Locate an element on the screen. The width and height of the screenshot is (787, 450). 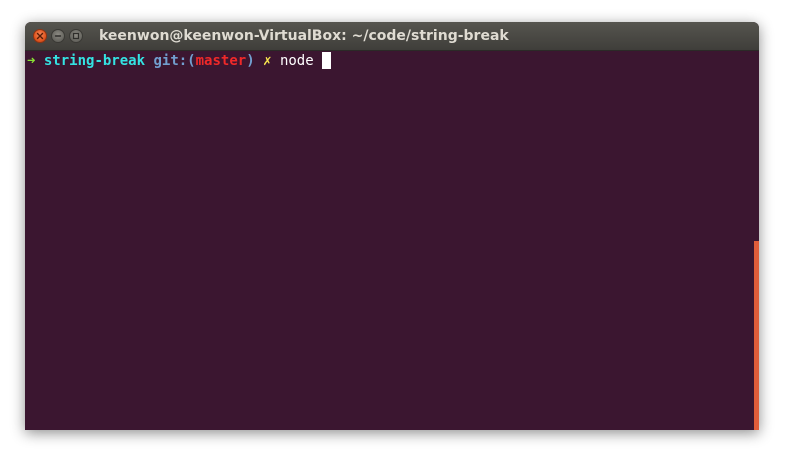
maximize-icon is located at coordinates (76, 36).